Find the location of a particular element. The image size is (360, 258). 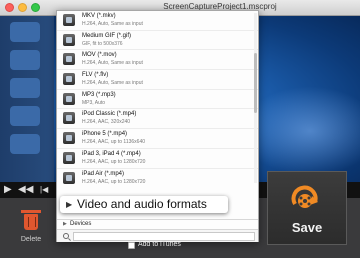

format-title: iPad 3, iPad 4 (*.mp4) is located at coordinates (111, 153).